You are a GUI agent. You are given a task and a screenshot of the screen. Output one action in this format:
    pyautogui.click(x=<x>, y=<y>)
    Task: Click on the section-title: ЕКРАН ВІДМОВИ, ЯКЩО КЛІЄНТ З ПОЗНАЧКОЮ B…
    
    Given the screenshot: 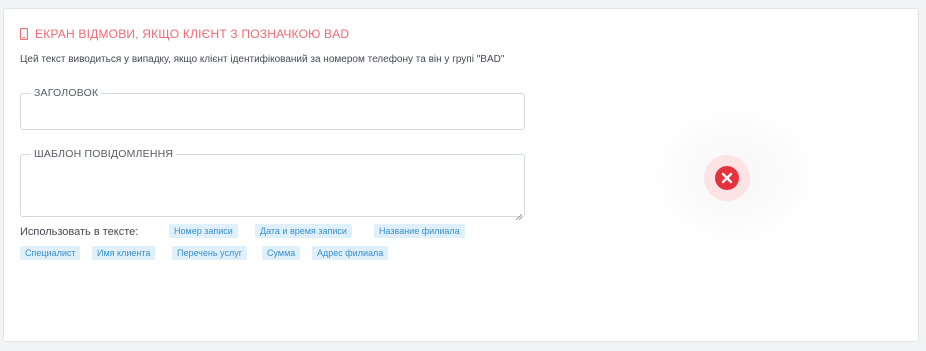 What is the action you would take?
    pyautogui.click(x=192, y=34)
    